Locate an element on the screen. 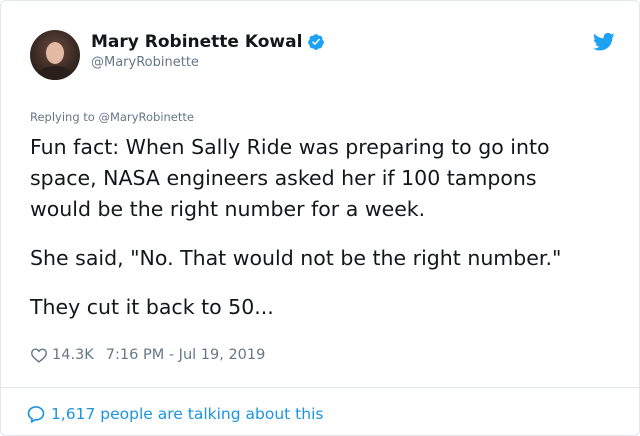  author-avatar is located at coordinates (55, 55).